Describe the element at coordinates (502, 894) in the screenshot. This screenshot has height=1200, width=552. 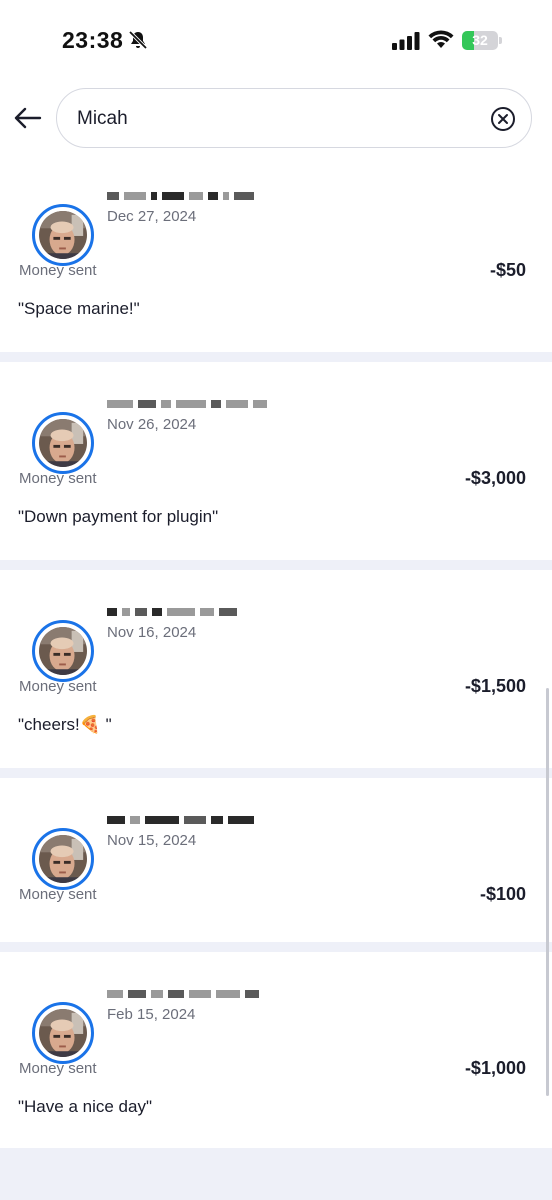
I see `transaction-amount: -$100` at that location.